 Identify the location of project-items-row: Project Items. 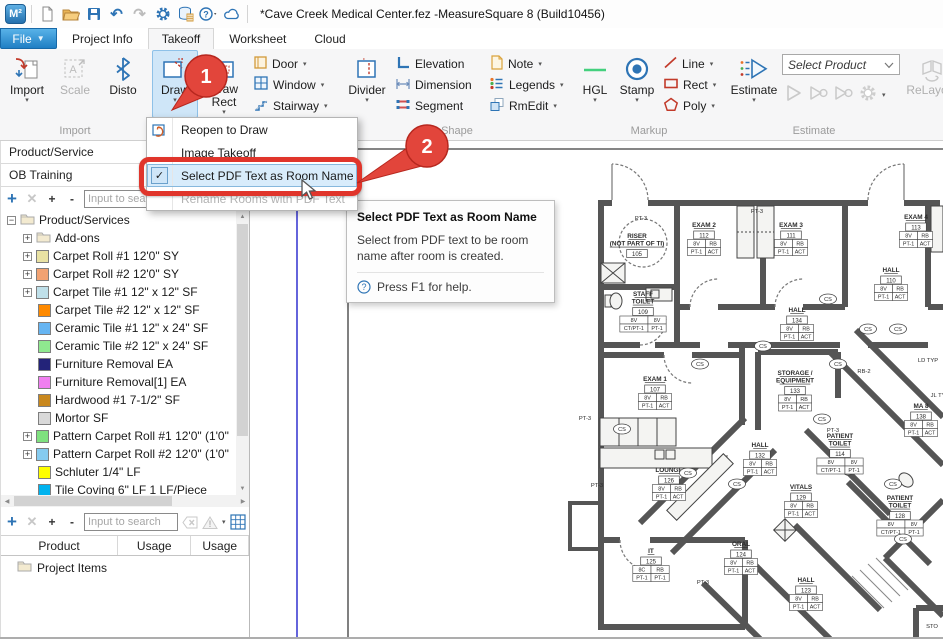
(125, 567).